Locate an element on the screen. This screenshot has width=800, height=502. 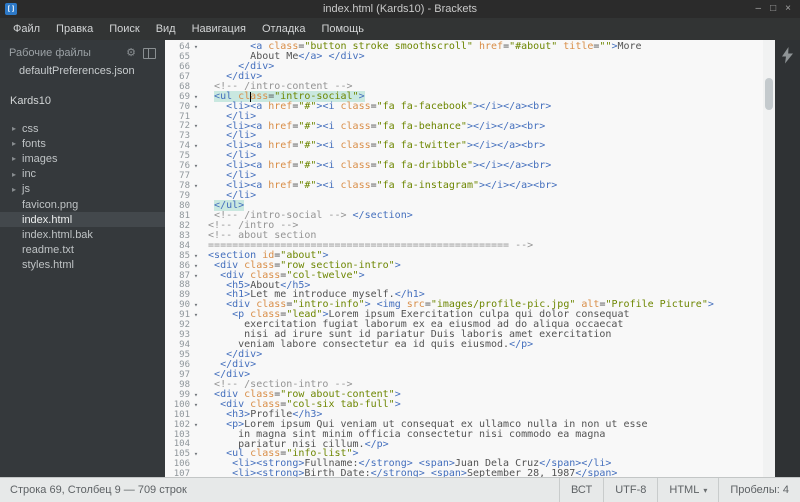
line-number: 83 is located at coordinates (184, 235).